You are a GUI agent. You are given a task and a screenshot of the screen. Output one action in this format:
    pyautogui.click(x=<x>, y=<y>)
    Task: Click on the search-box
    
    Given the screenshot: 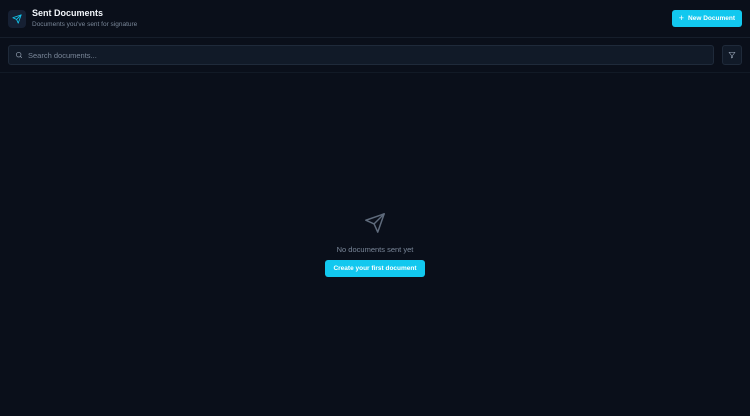 What is the action you would take?
    pyautogui.click(x=361, y=55)
    